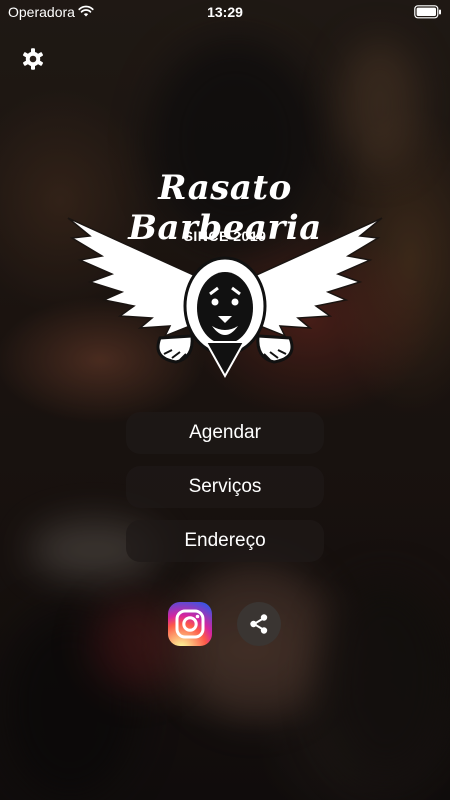  I want to click on instagram-button, so click(190, 624).